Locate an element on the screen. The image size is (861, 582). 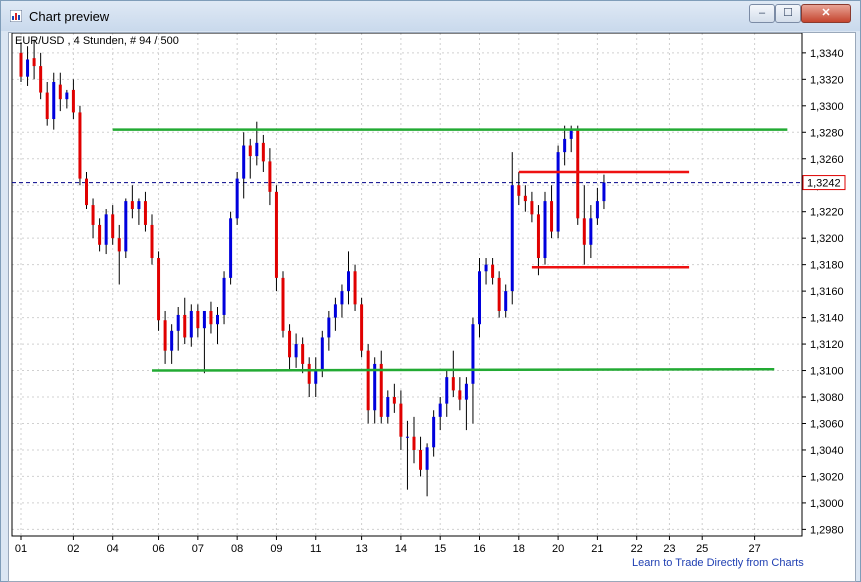
x-tick-label: 06 is located at coordinates (158, 549).